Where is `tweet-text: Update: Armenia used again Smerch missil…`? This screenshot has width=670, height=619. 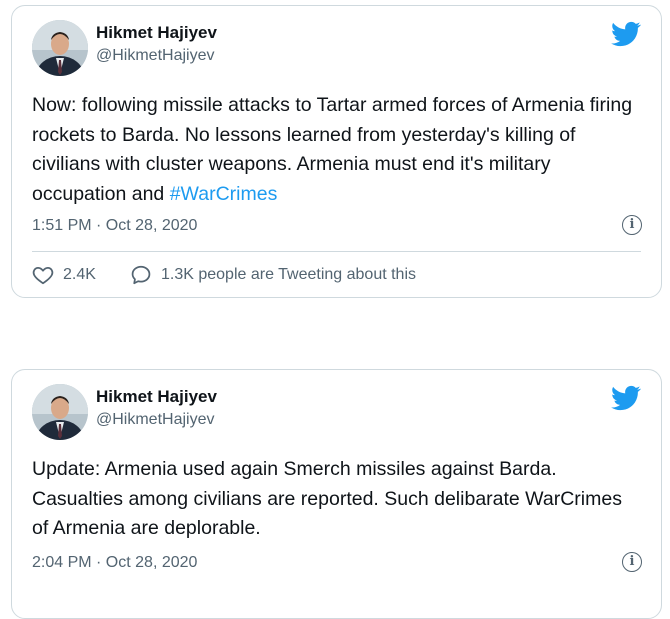 tweet-text: Update: Armenia used again Smerch missil… is located at coordinates (327, 499).